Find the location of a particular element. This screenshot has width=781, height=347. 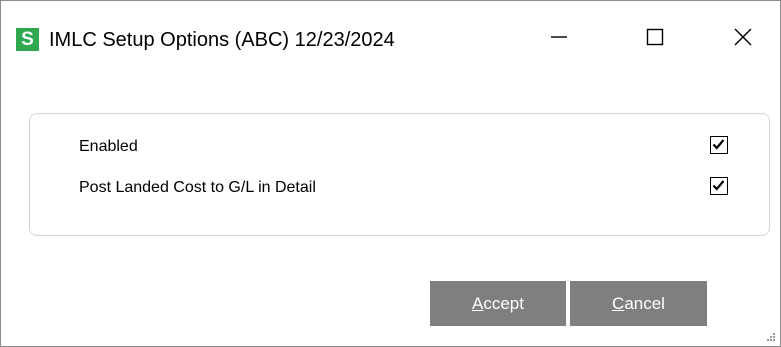

maximize-button is located at coordinates (655, 37).